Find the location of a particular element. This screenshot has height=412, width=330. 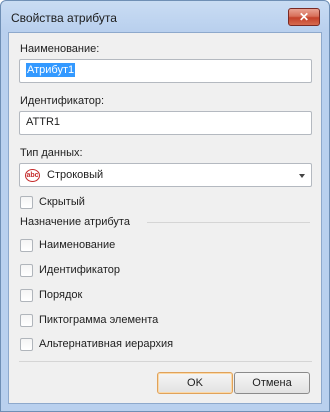

purpose-id-checkbox is located at coordinates (26, 270).